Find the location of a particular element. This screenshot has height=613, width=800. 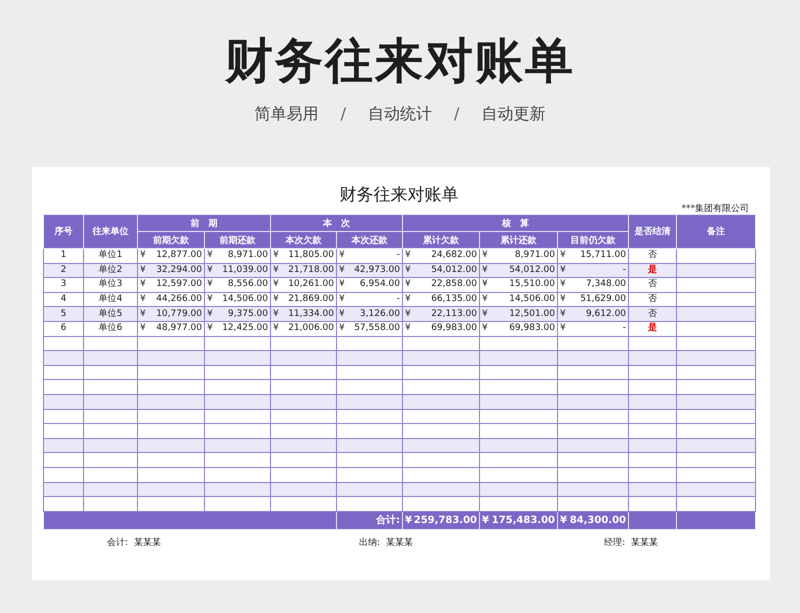

amount: 12,597.00 is located at coordinates (179, 285).